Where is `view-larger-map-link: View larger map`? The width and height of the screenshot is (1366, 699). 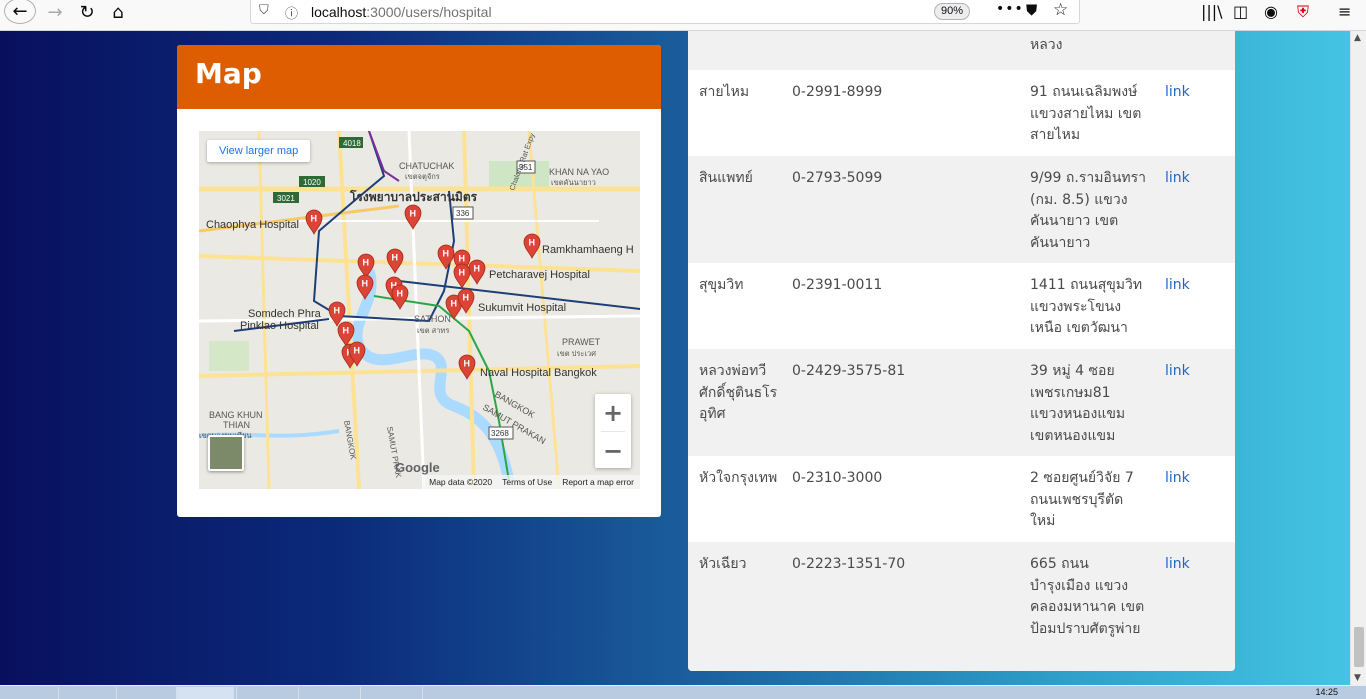
view-larger-map-link: View larger map is located at coordinates (259, 151).